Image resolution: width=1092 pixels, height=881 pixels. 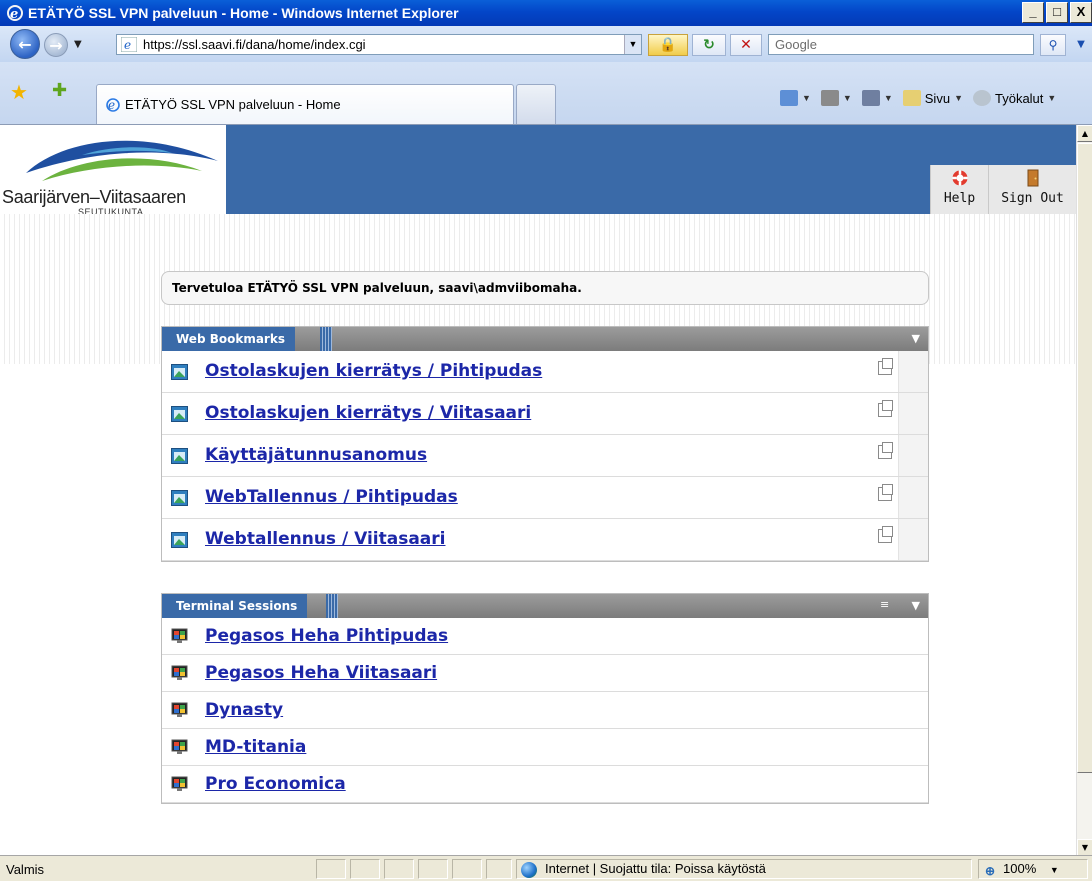 I want to click on terminal-session-row: MD-titania, so click(x=545, y=747).